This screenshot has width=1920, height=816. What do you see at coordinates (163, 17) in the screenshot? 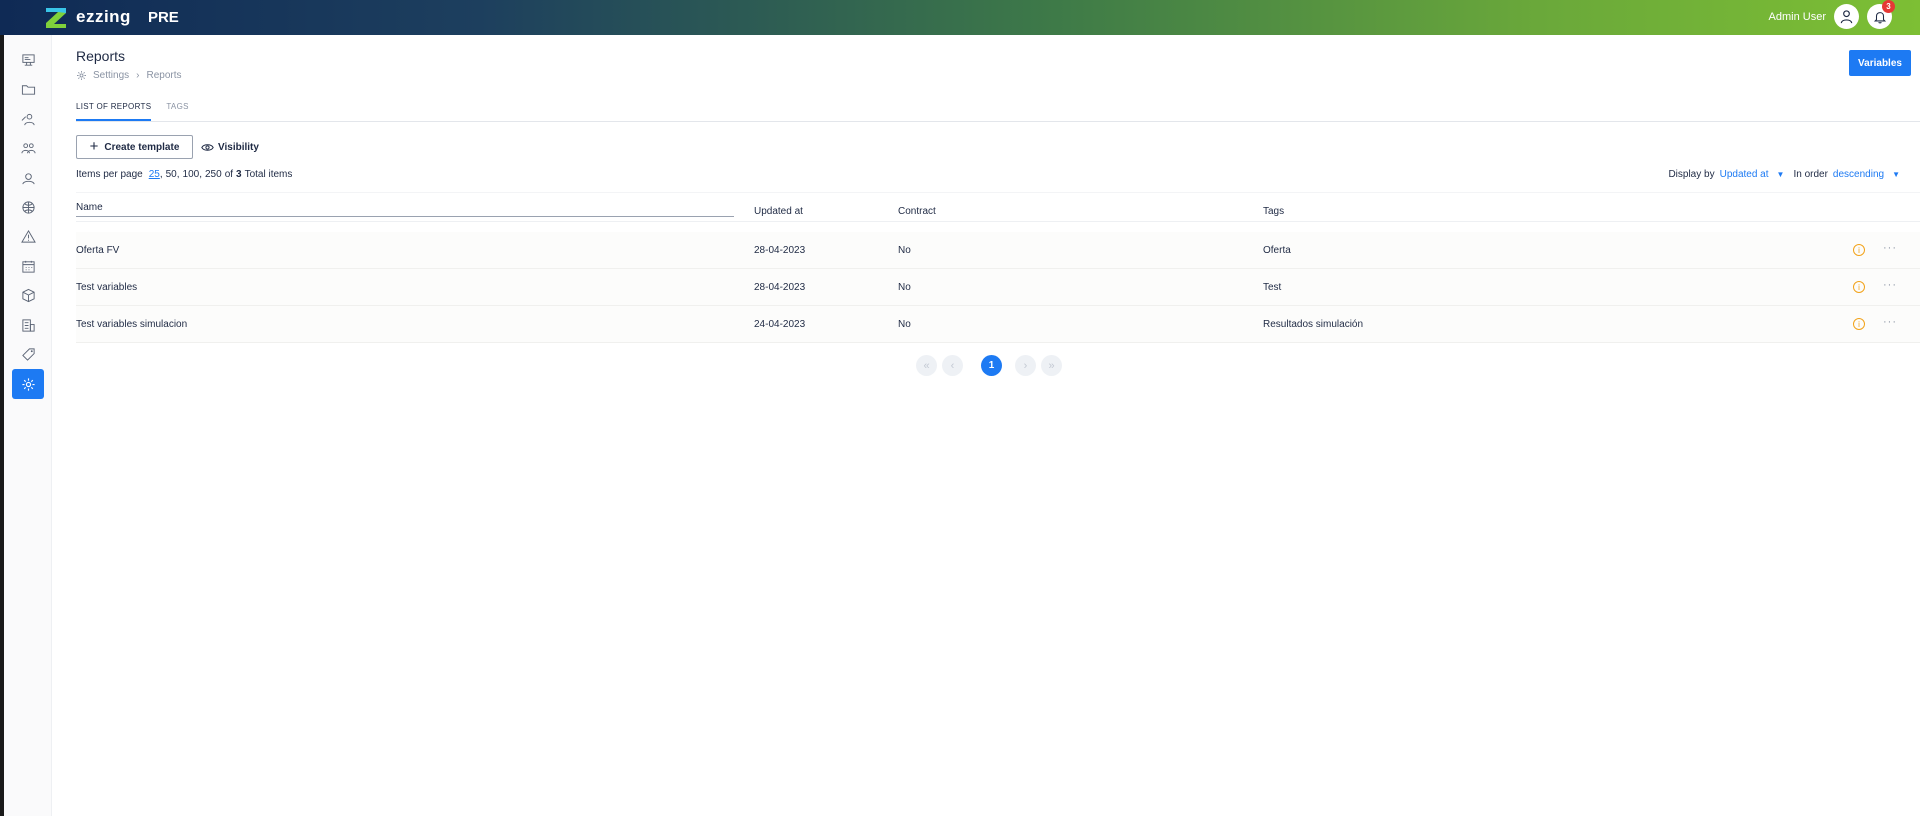
I see `environment-label: PRE` at bounding box center [163, 17].